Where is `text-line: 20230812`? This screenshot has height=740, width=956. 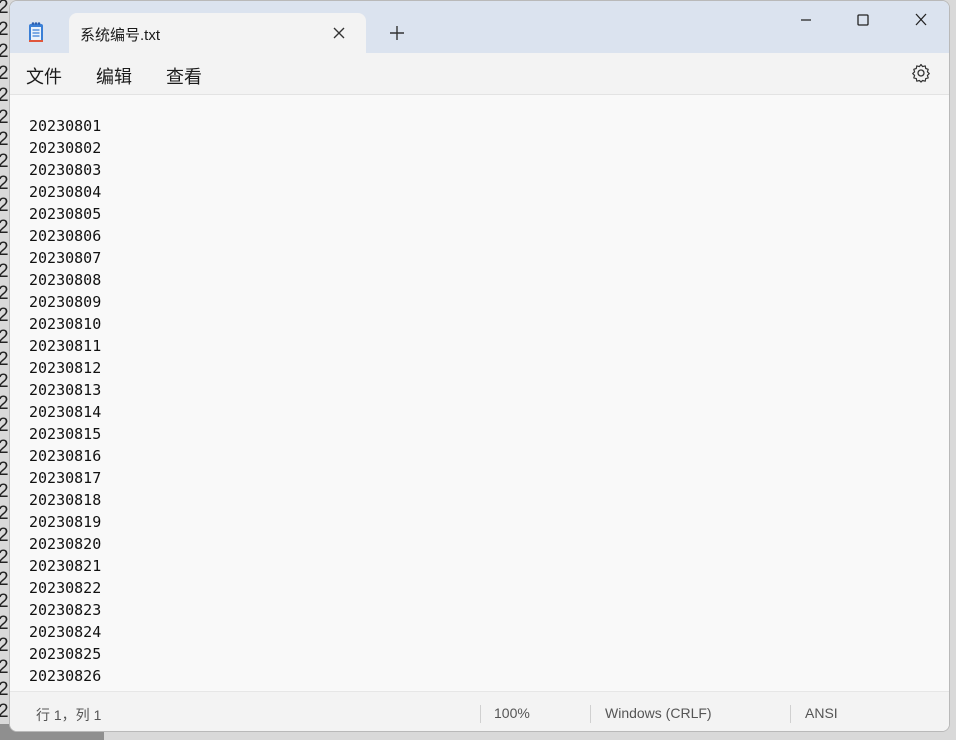 text-line: 20230812 is located at coordinates (65, 368).